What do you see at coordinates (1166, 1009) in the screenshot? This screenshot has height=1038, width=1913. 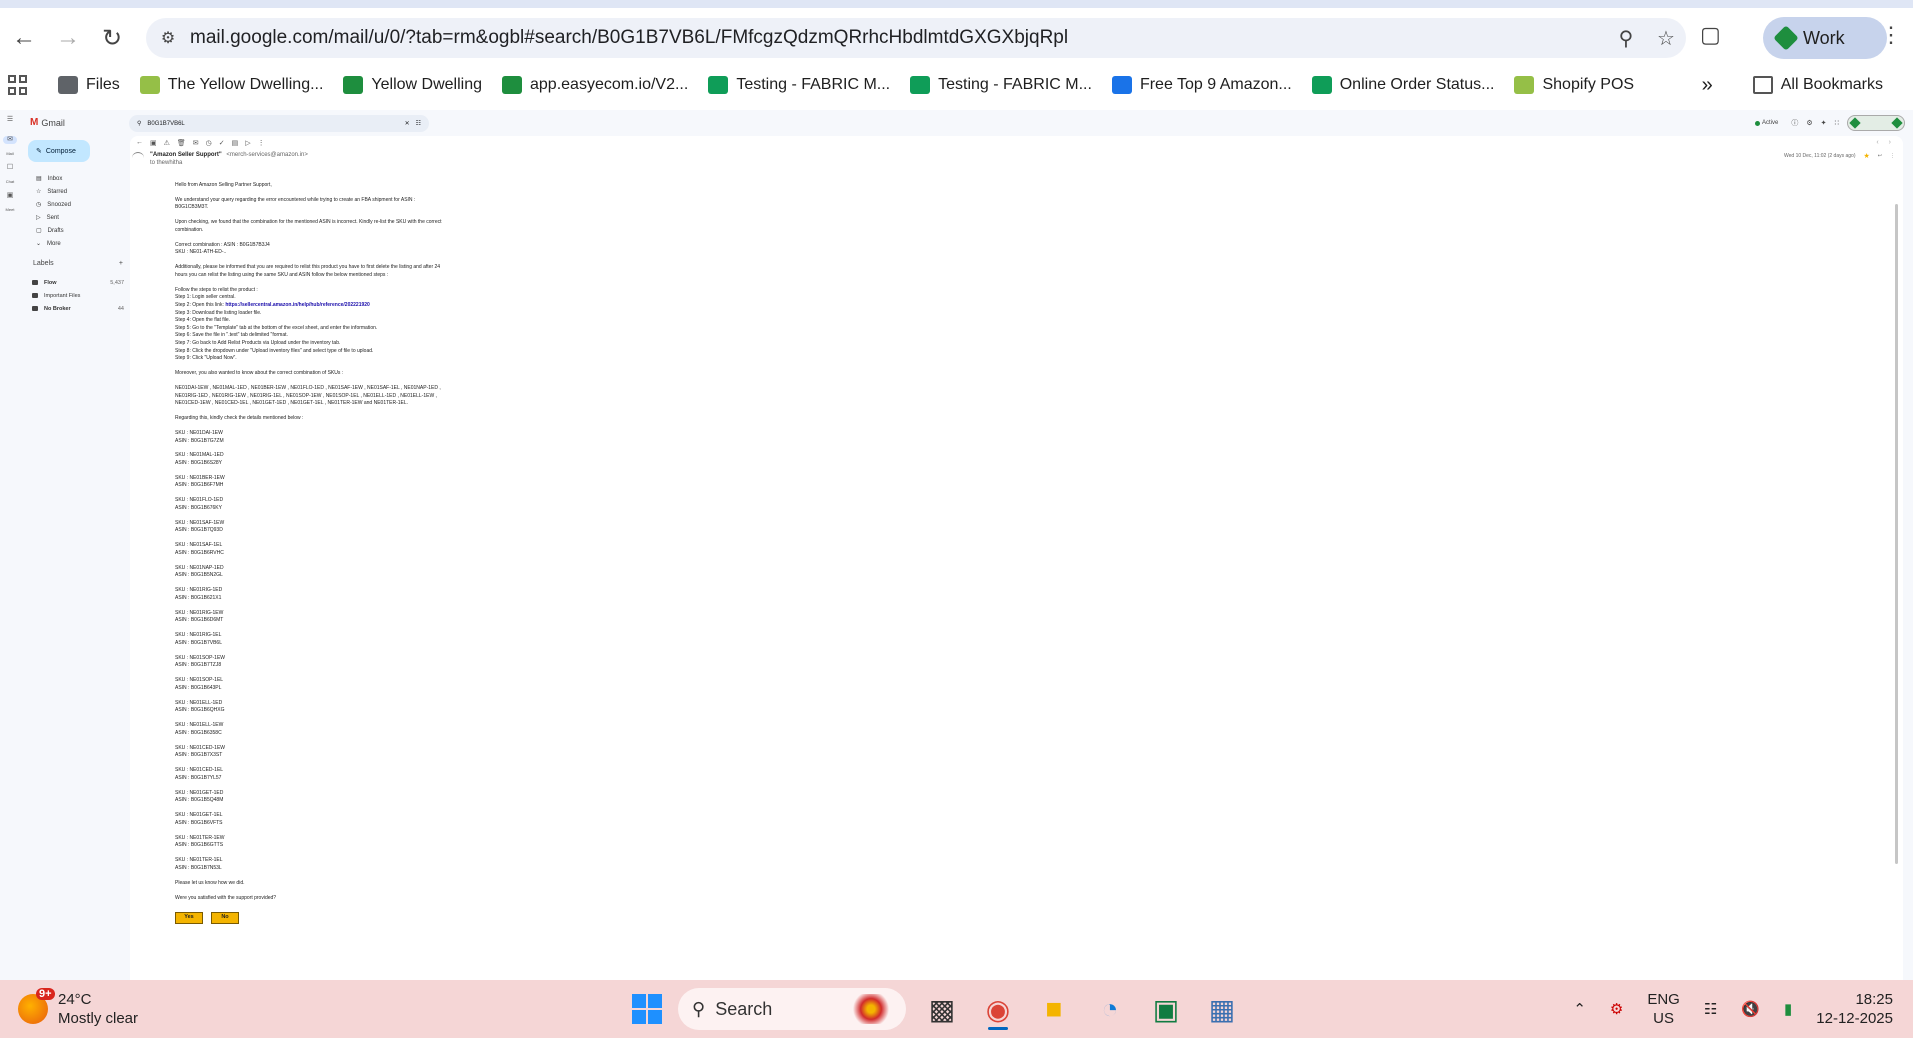 I see `excel-button: ▣` at bounding box center [1166, 1009].